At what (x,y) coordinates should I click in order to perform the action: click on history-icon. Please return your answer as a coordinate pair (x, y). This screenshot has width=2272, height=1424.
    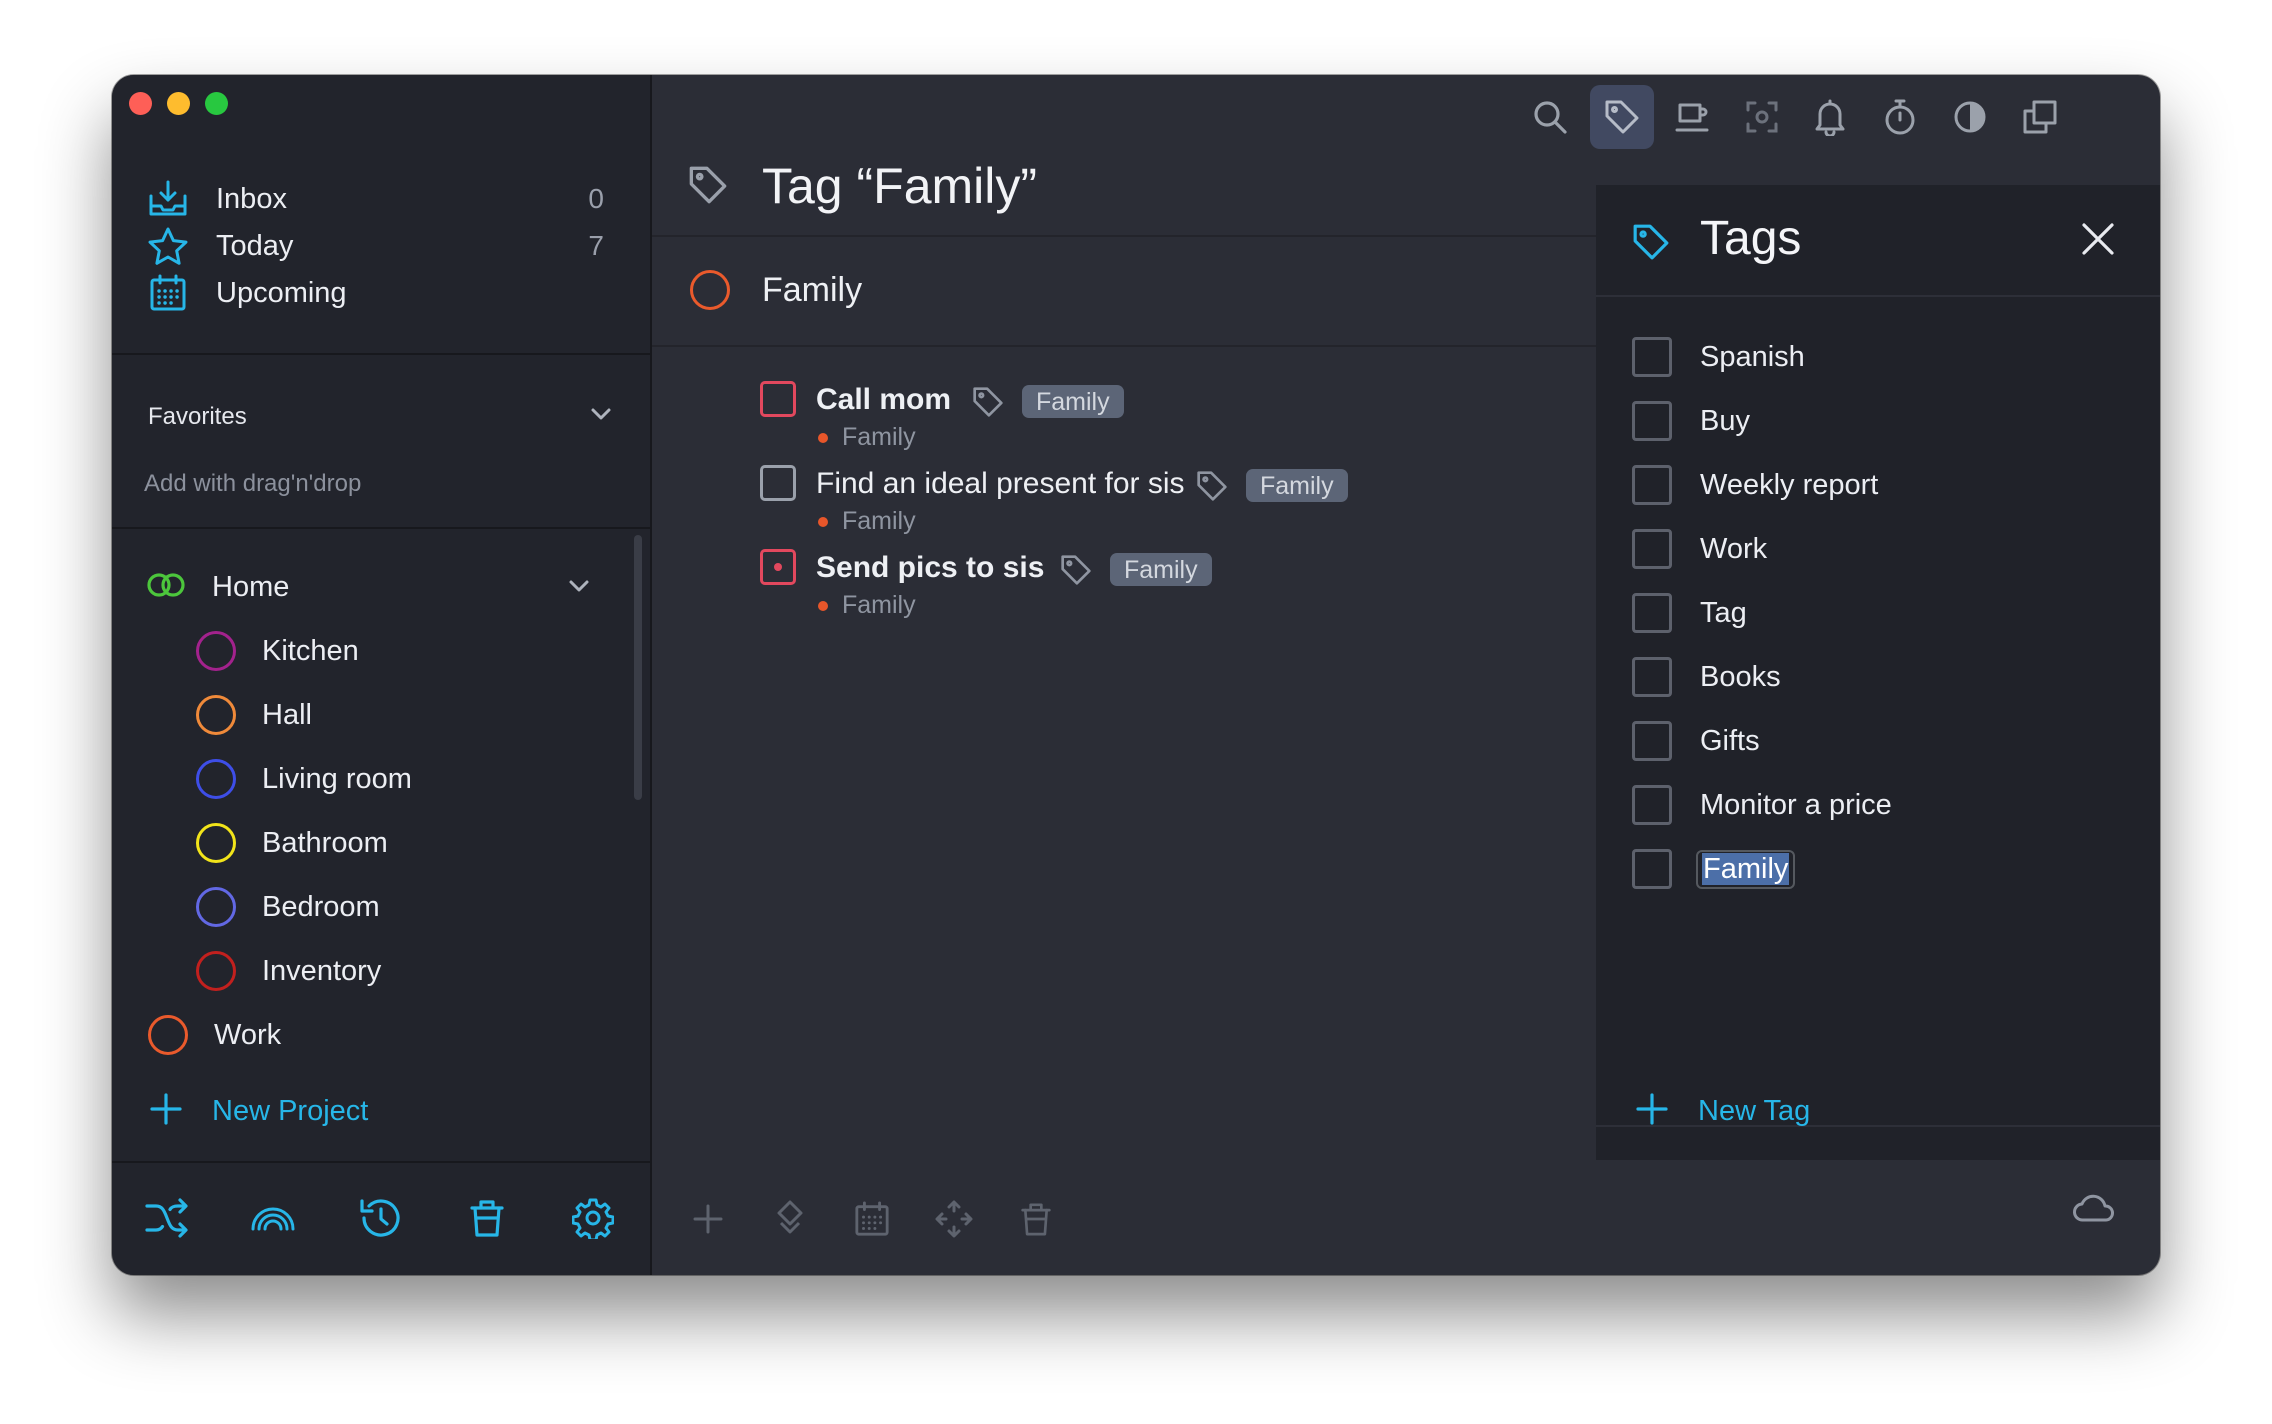
    Looking at the image, I should click on (380, 1218).